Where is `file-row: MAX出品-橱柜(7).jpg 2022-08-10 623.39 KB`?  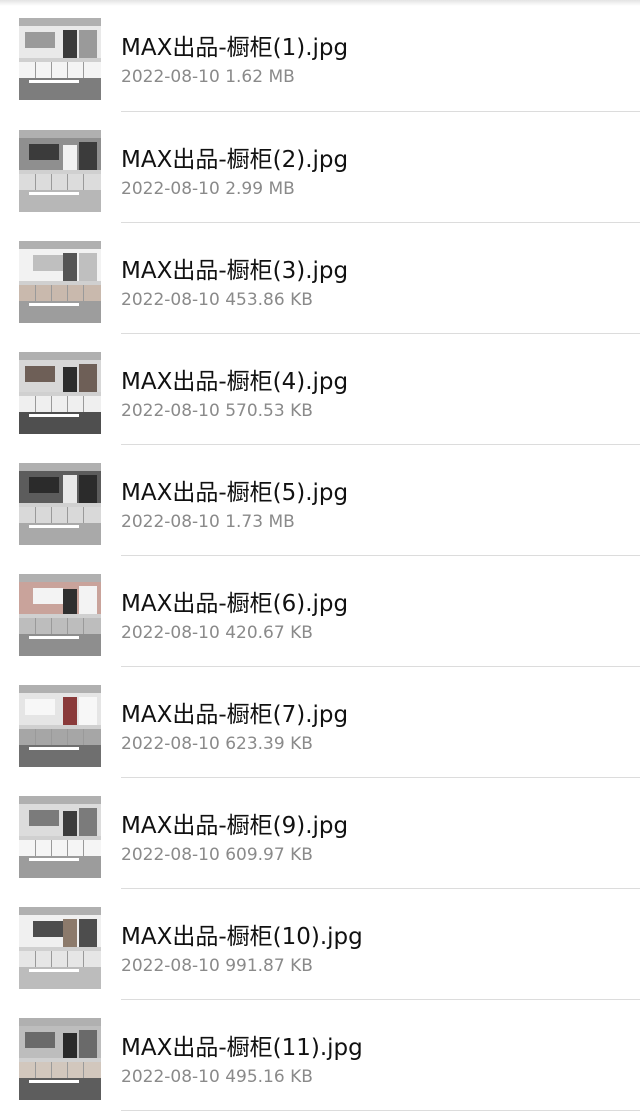 file-row: MAX出品-橱柜(7).jpg 2022-08-10 623.39 KB is located at coordinates (320, 722).